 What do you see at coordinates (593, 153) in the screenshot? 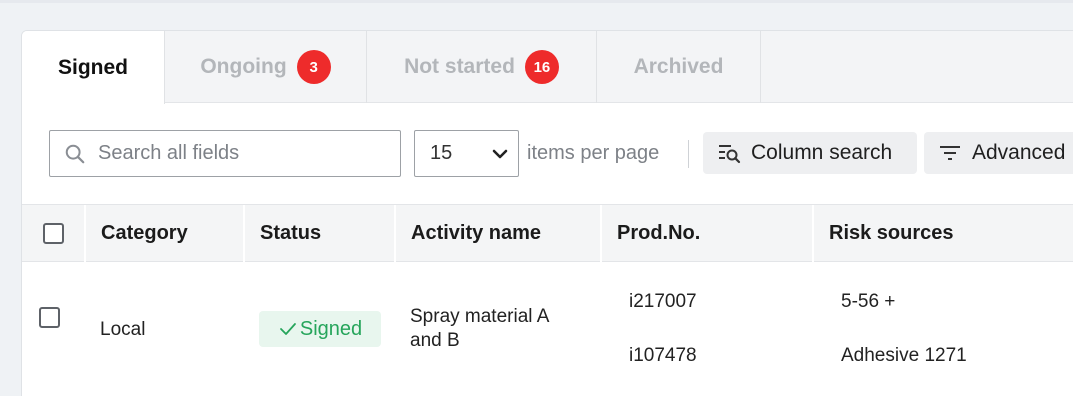
I see `items-per-page-label: items per page` at bounding box center [593, 153].